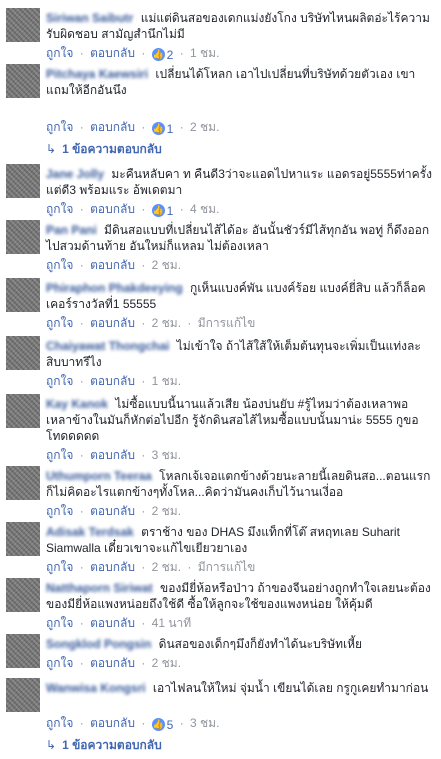 The image size is (441, 759). I want to click on comment-text: ดินสอของเด็กๆมึงก็ยังทำได้นะบริษัทเหี้ย, so click(260, 644).